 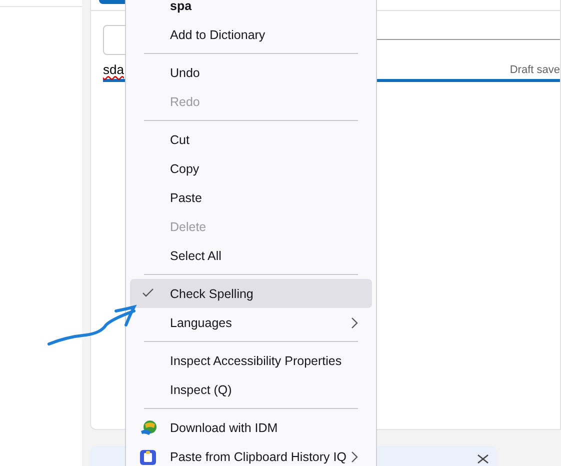 I want to click on menu-item: Cut, so click(x=251, y=139).